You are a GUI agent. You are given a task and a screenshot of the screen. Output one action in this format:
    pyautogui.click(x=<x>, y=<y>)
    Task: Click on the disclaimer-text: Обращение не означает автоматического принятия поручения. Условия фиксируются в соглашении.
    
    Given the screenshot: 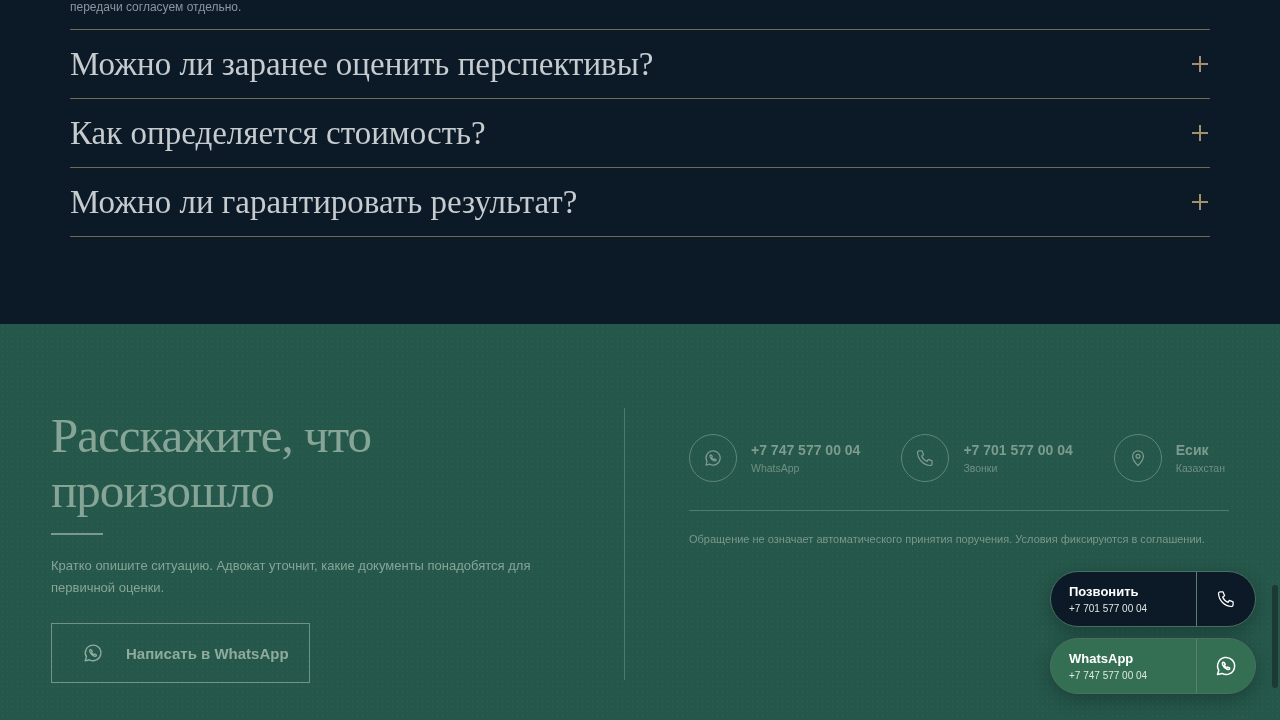 What is the action you would take?
    pyautogui.click(x=947, y=539)
    